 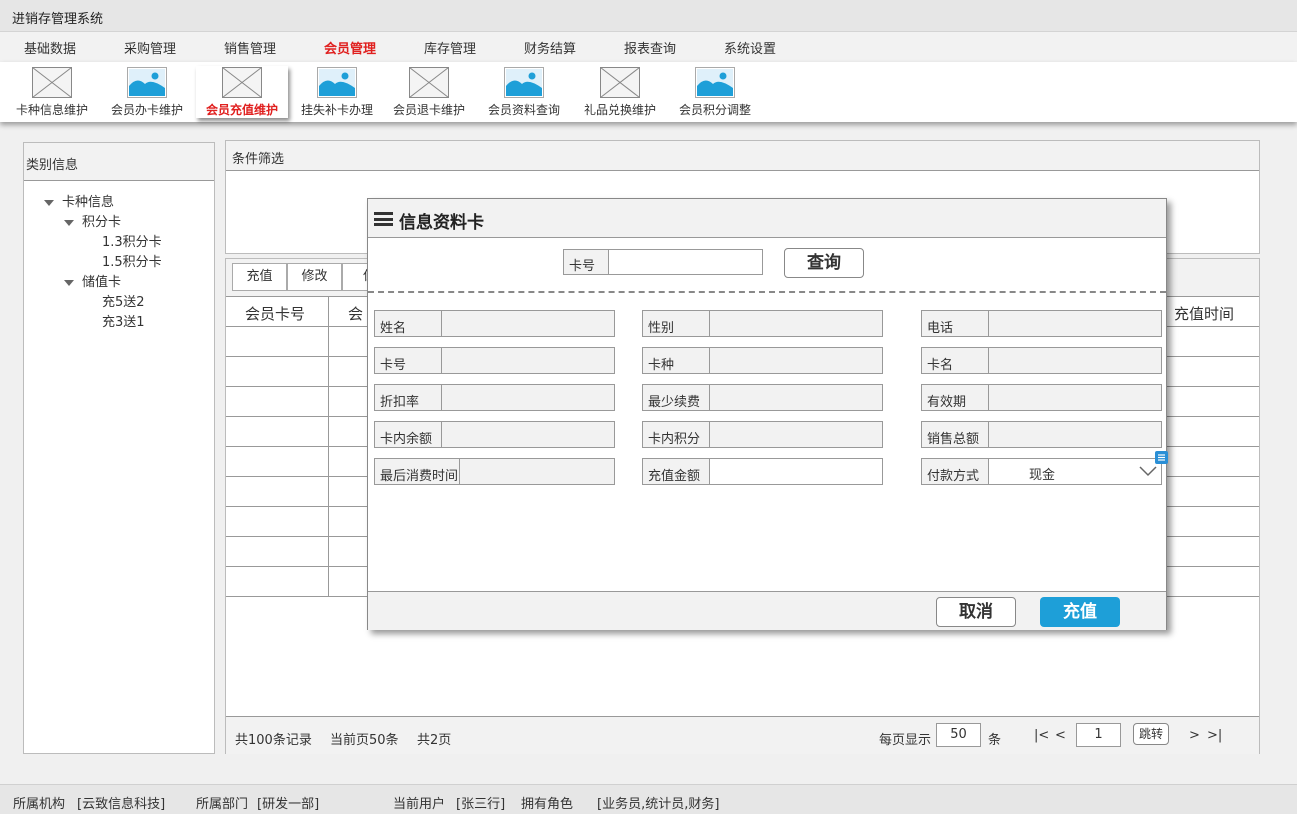 I want to click on user-label: 当前用户, so click(x=419, y=804).